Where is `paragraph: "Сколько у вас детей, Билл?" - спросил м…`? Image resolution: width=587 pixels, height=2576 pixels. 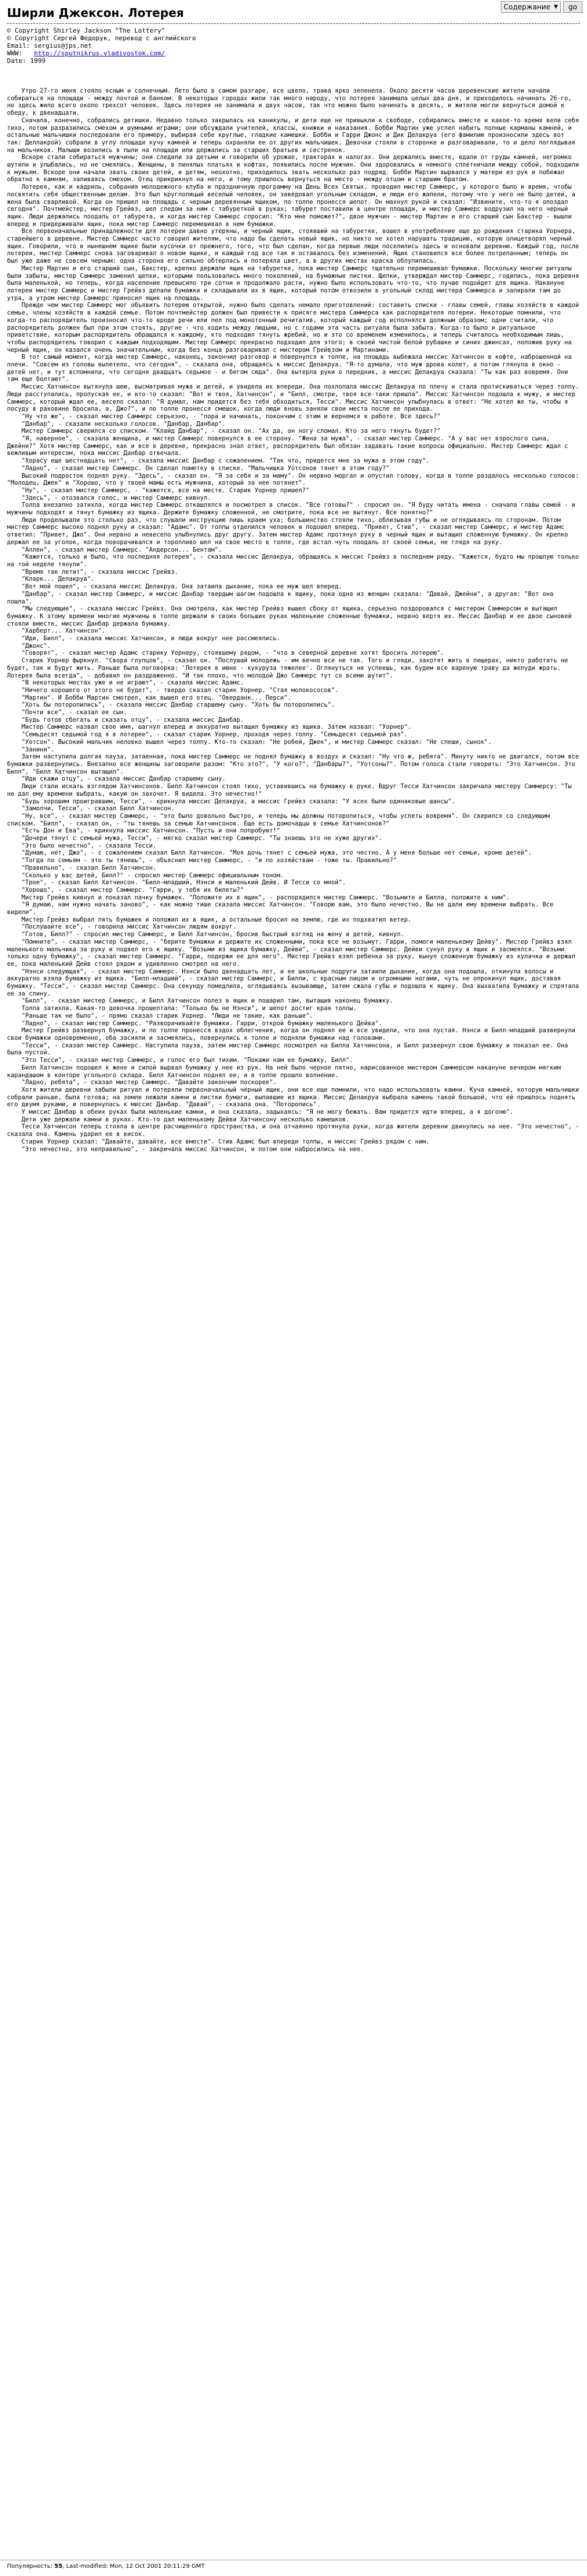 paragraph: "Сколько у вас детей, Билл?" - спросил м… is located at coordinates (153, 875).